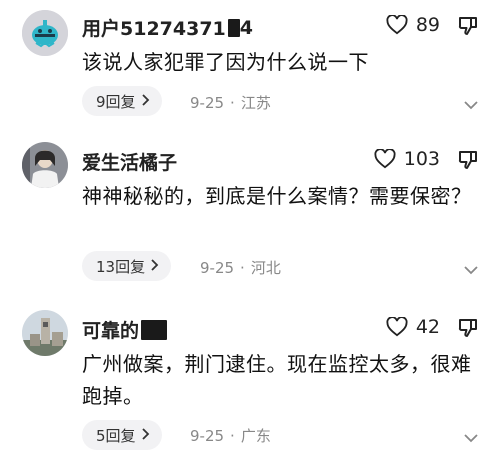 This screenshot has height=450, width=500. Describe the element at coordinates (225, 62) in the screenshot. I see `comment-text: 该说人家犯罪了因为什么说一下` at that location.